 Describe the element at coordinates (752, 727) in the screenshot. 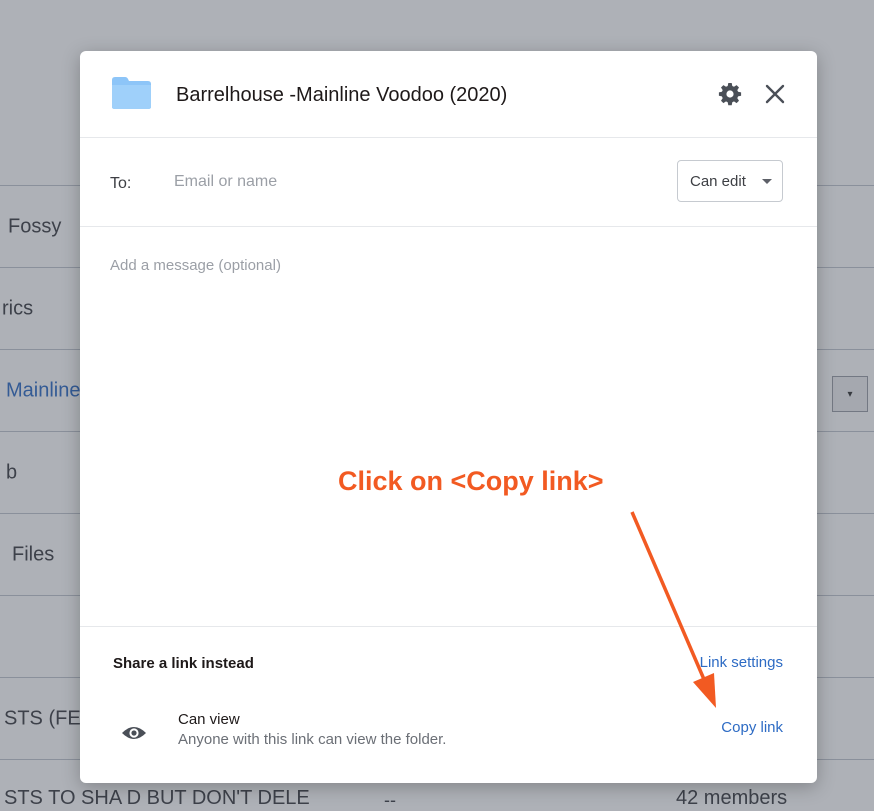

I see `copy-link-button: Copy link` at that location.